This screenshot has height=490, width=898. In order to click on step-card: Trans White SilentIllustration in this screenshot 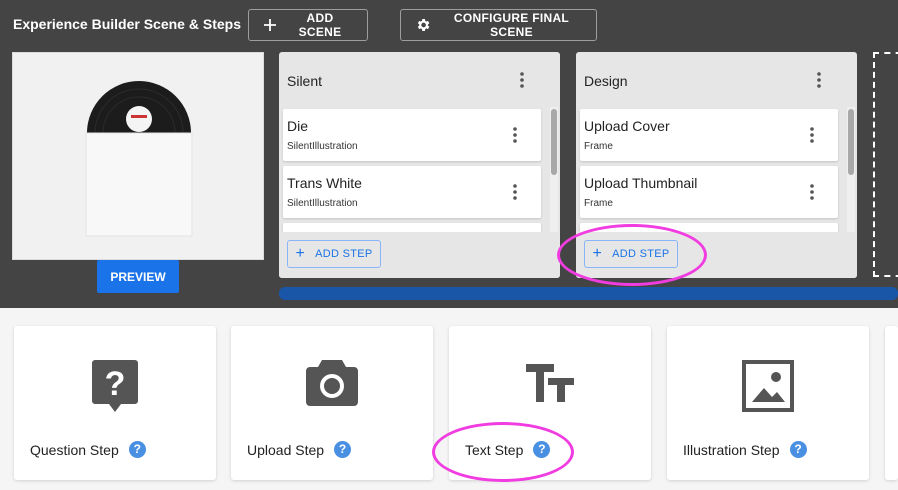, I will do `click(412, 192)`.